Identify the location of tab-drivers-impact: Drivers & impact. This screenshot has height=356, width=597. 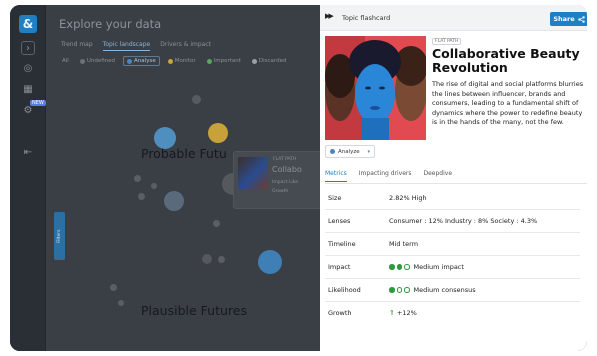
(185, 46).